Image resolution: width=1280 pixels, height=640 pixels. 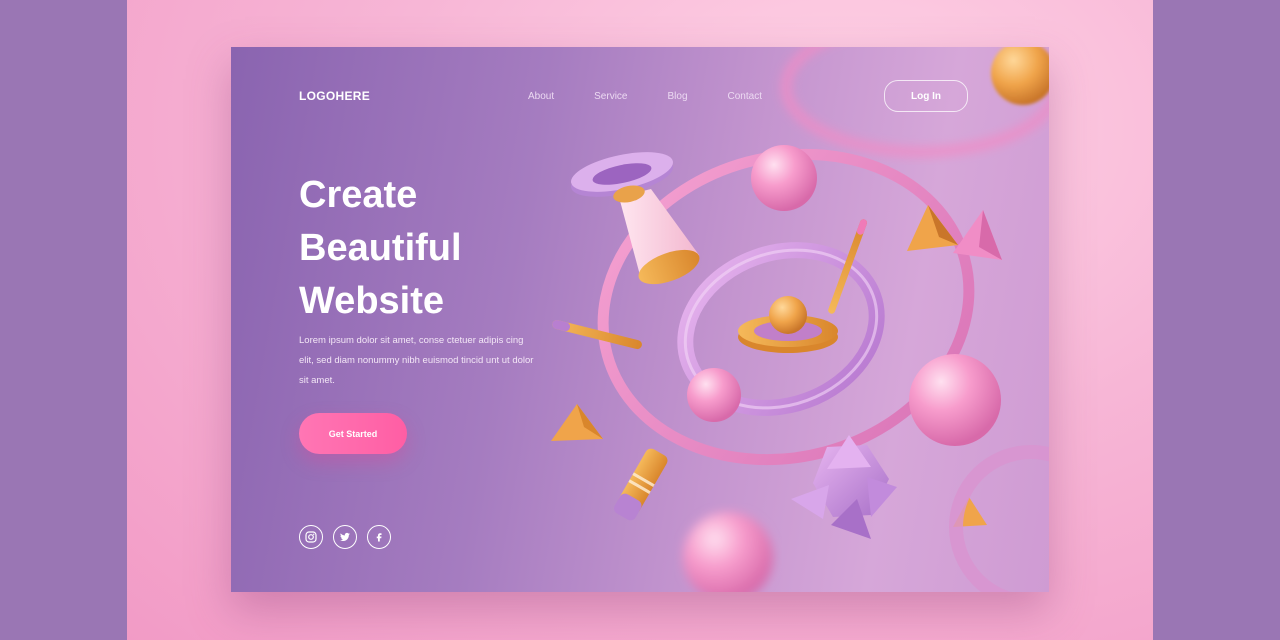 What do you see at coordinates (926, 96) in the screenshot?
I see `login-button: Log In` at bounding box center [926, 96].